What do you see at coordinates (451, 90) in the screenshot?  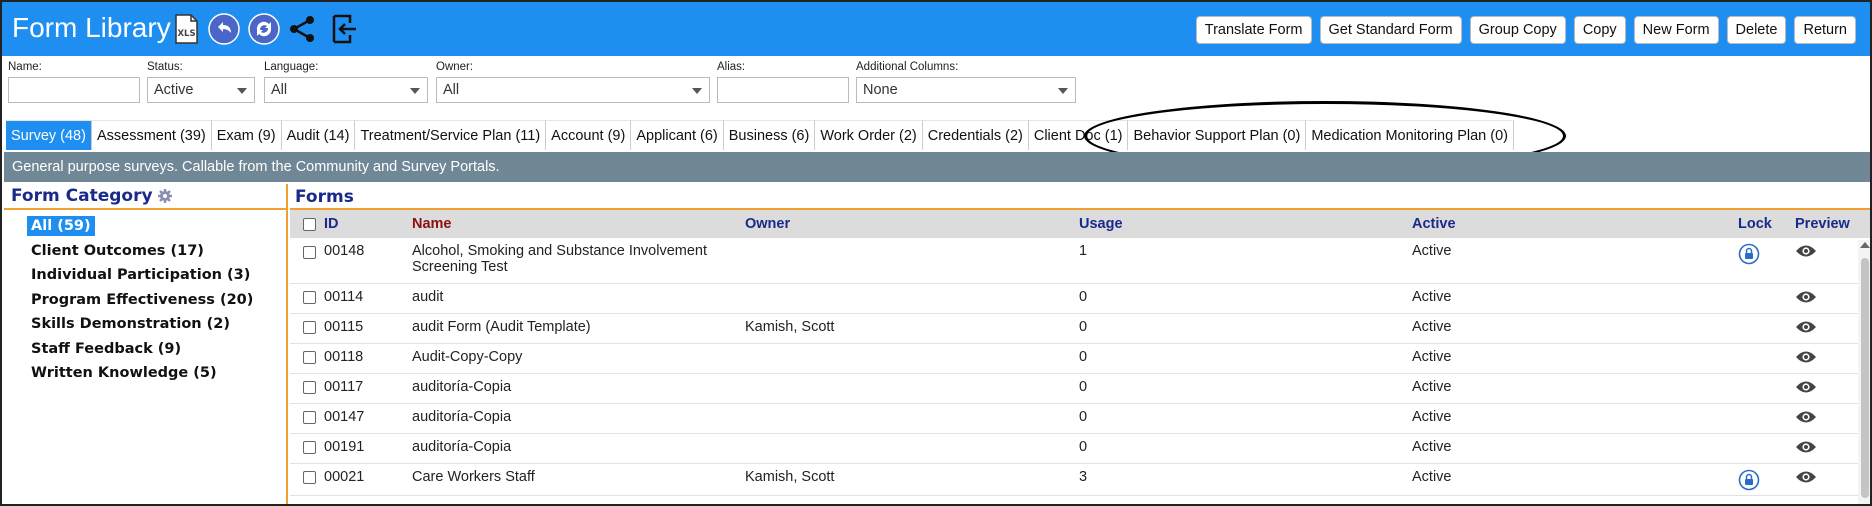 I see `owner-select-value: All` at bounding box center [451, 90].